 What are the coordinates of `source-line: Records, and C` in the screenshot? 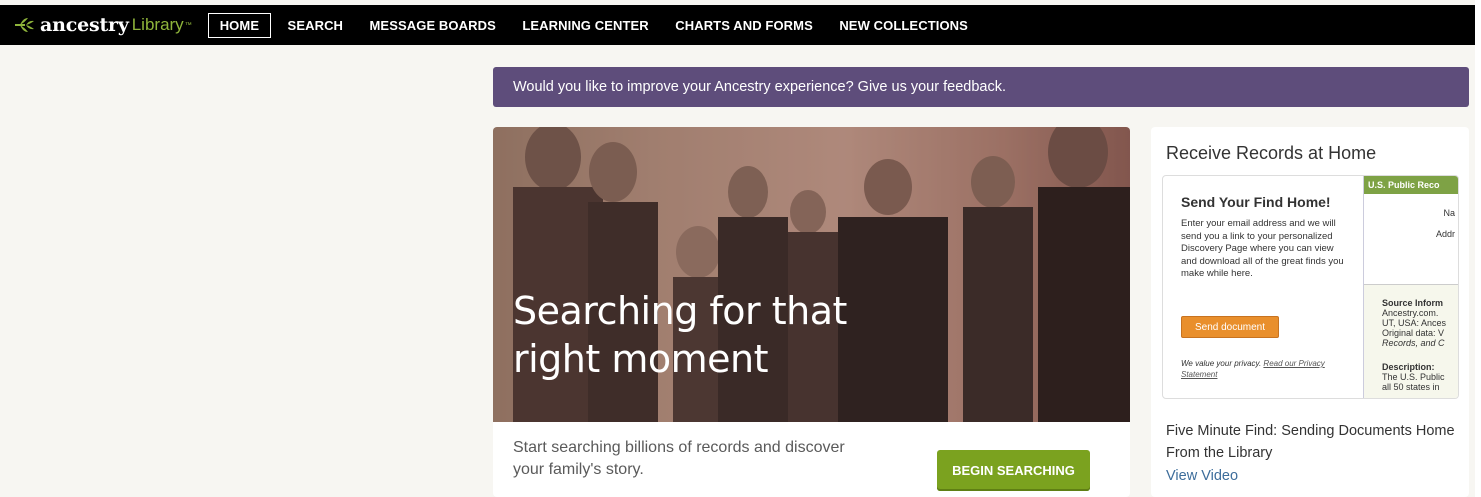 It's located at (1413, 343).